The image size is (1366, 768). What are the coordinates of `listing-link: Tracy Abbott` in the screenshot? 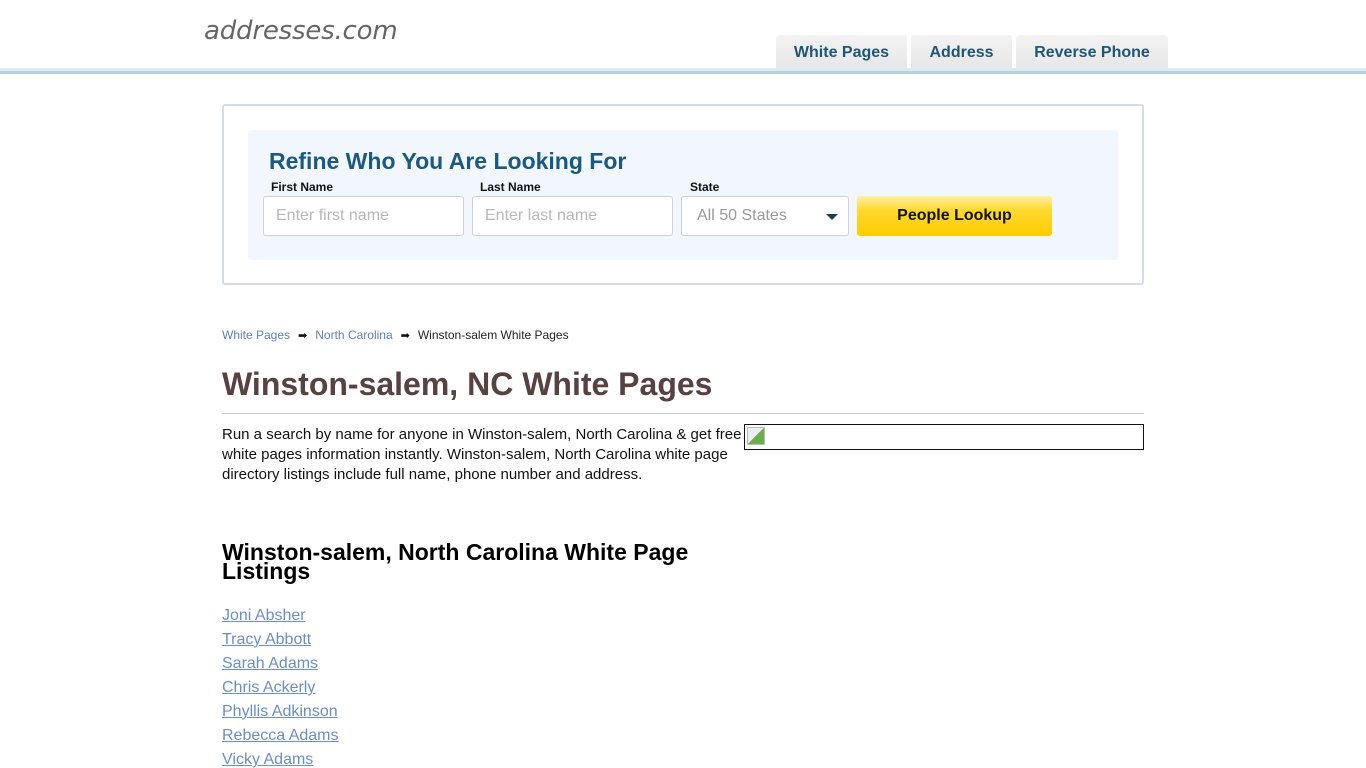 It's located at (266, 639).